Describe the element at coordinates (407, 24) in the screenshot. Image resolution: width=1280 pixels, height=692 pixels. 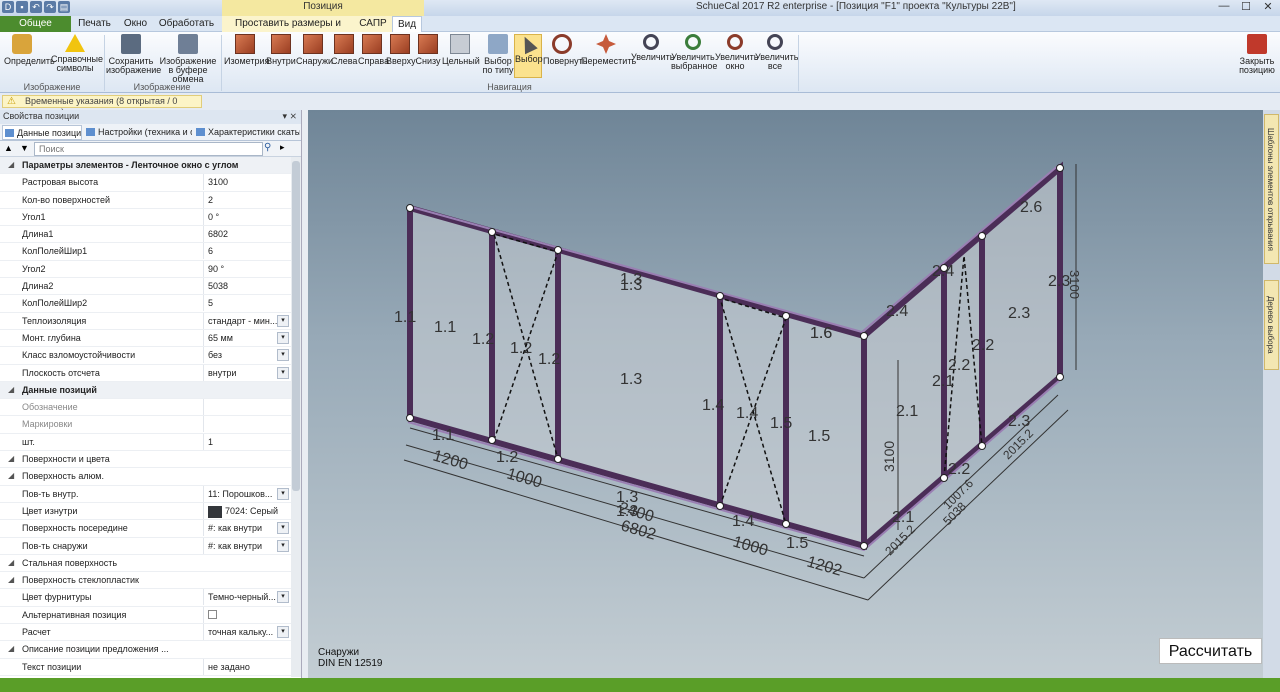
I see `tab-view: Вид` at that location.